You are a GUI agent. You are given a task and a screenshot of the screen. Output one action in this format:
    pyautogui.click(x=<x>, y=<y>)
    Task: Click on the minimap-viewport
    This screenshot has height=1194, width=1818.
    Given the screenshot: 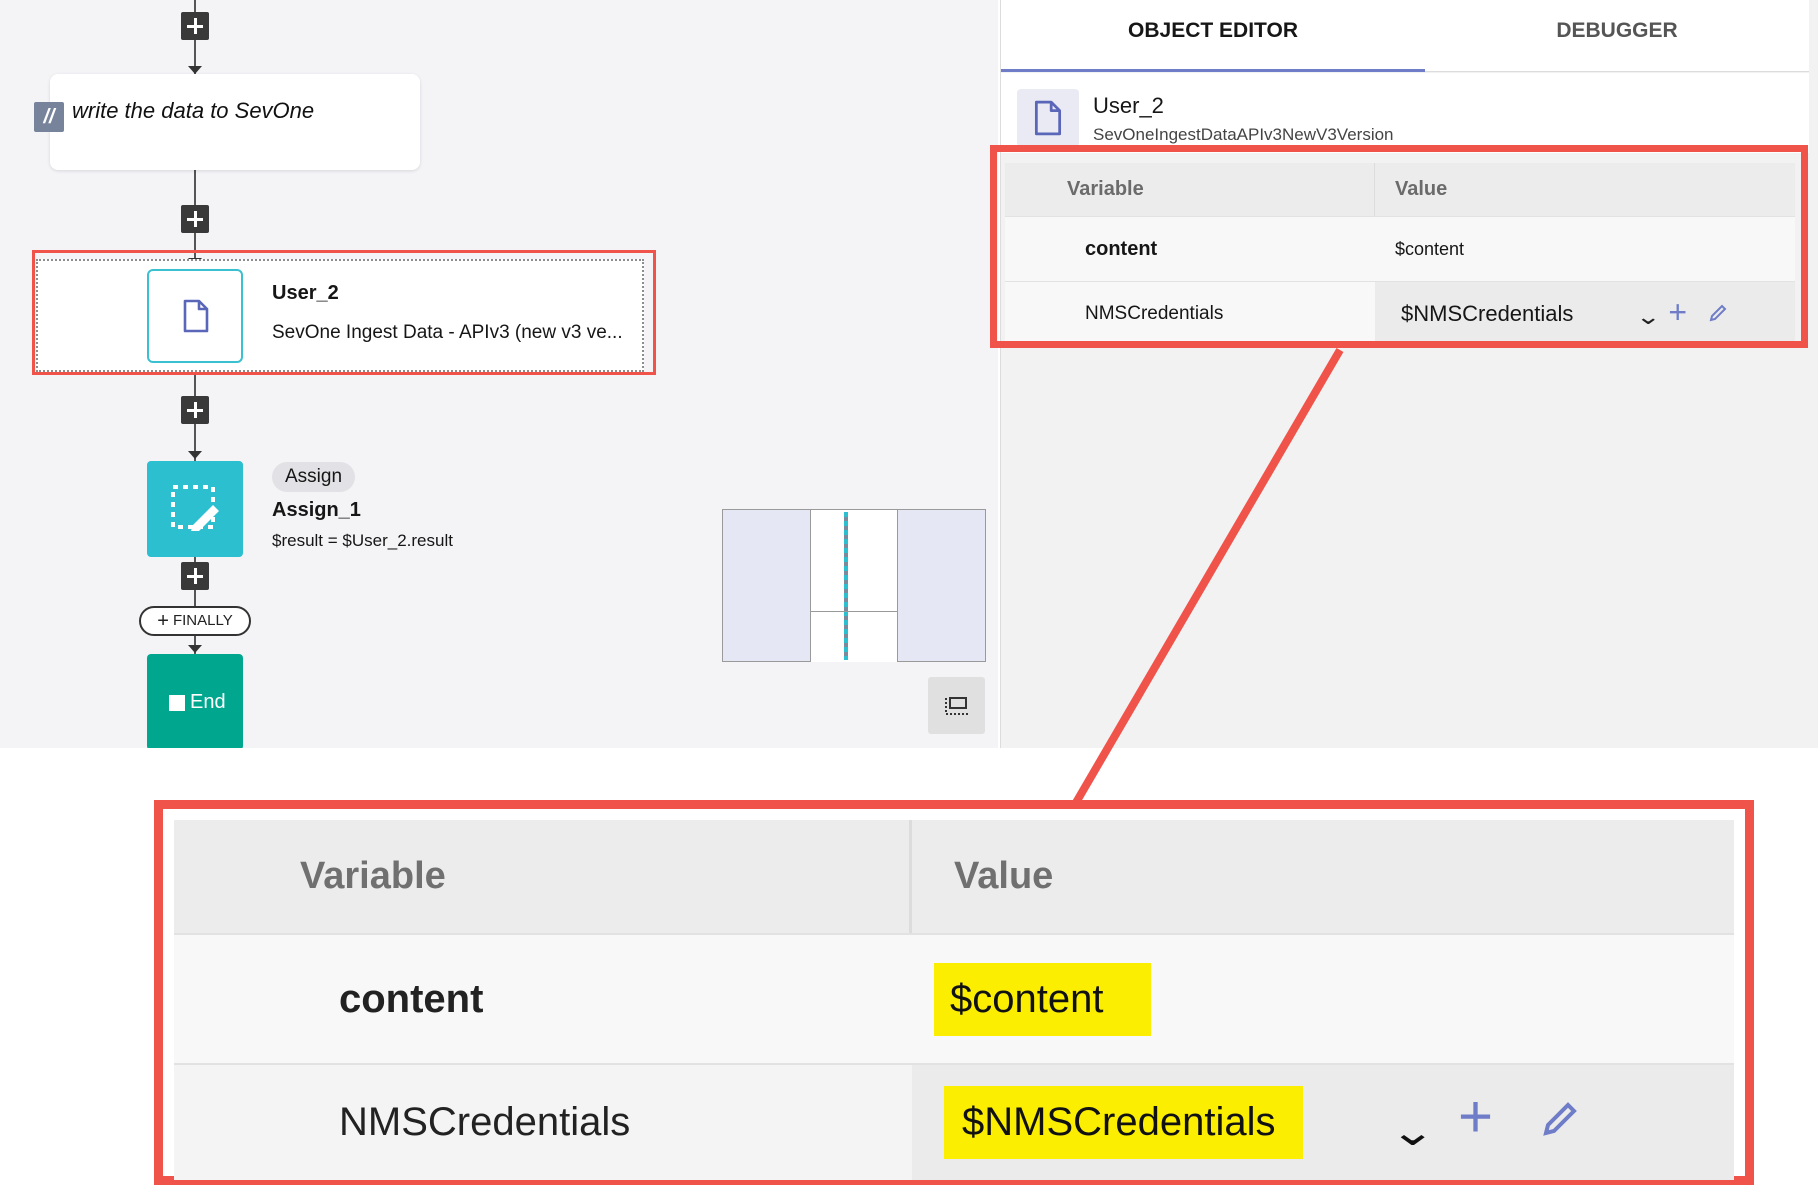 What is the action you would take?
    pyautogui.click(x=854, y=586)
    